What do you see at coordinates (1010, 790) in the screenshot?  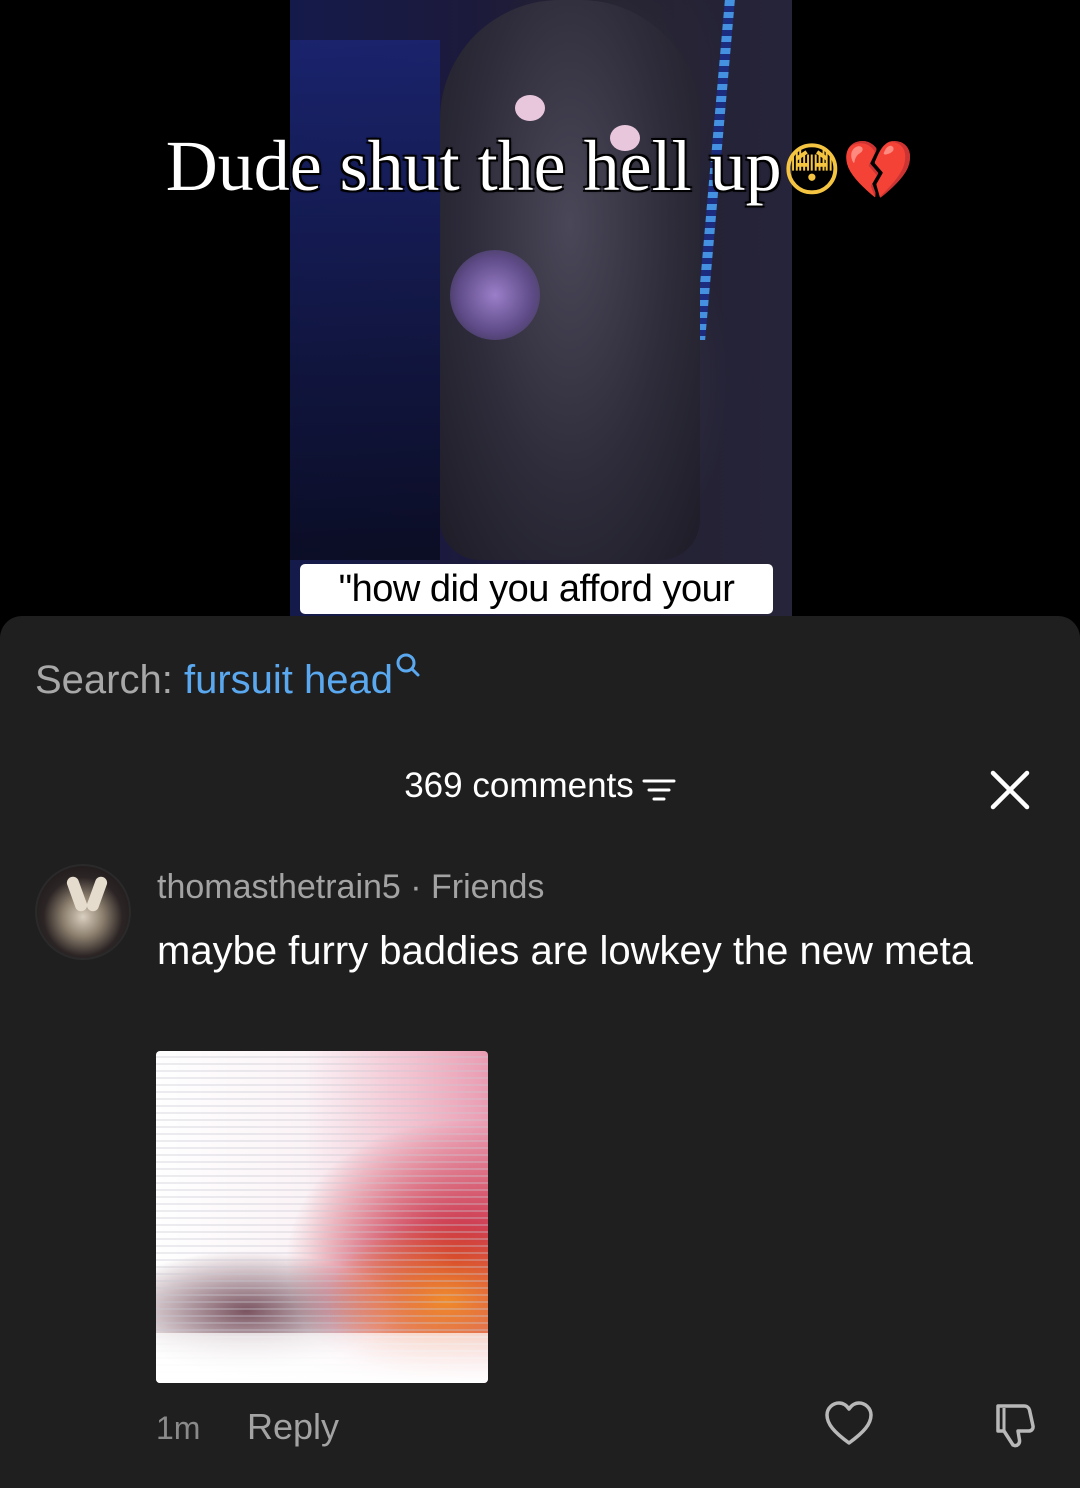 I see `close-icon` at bounding box center [1010, 790].